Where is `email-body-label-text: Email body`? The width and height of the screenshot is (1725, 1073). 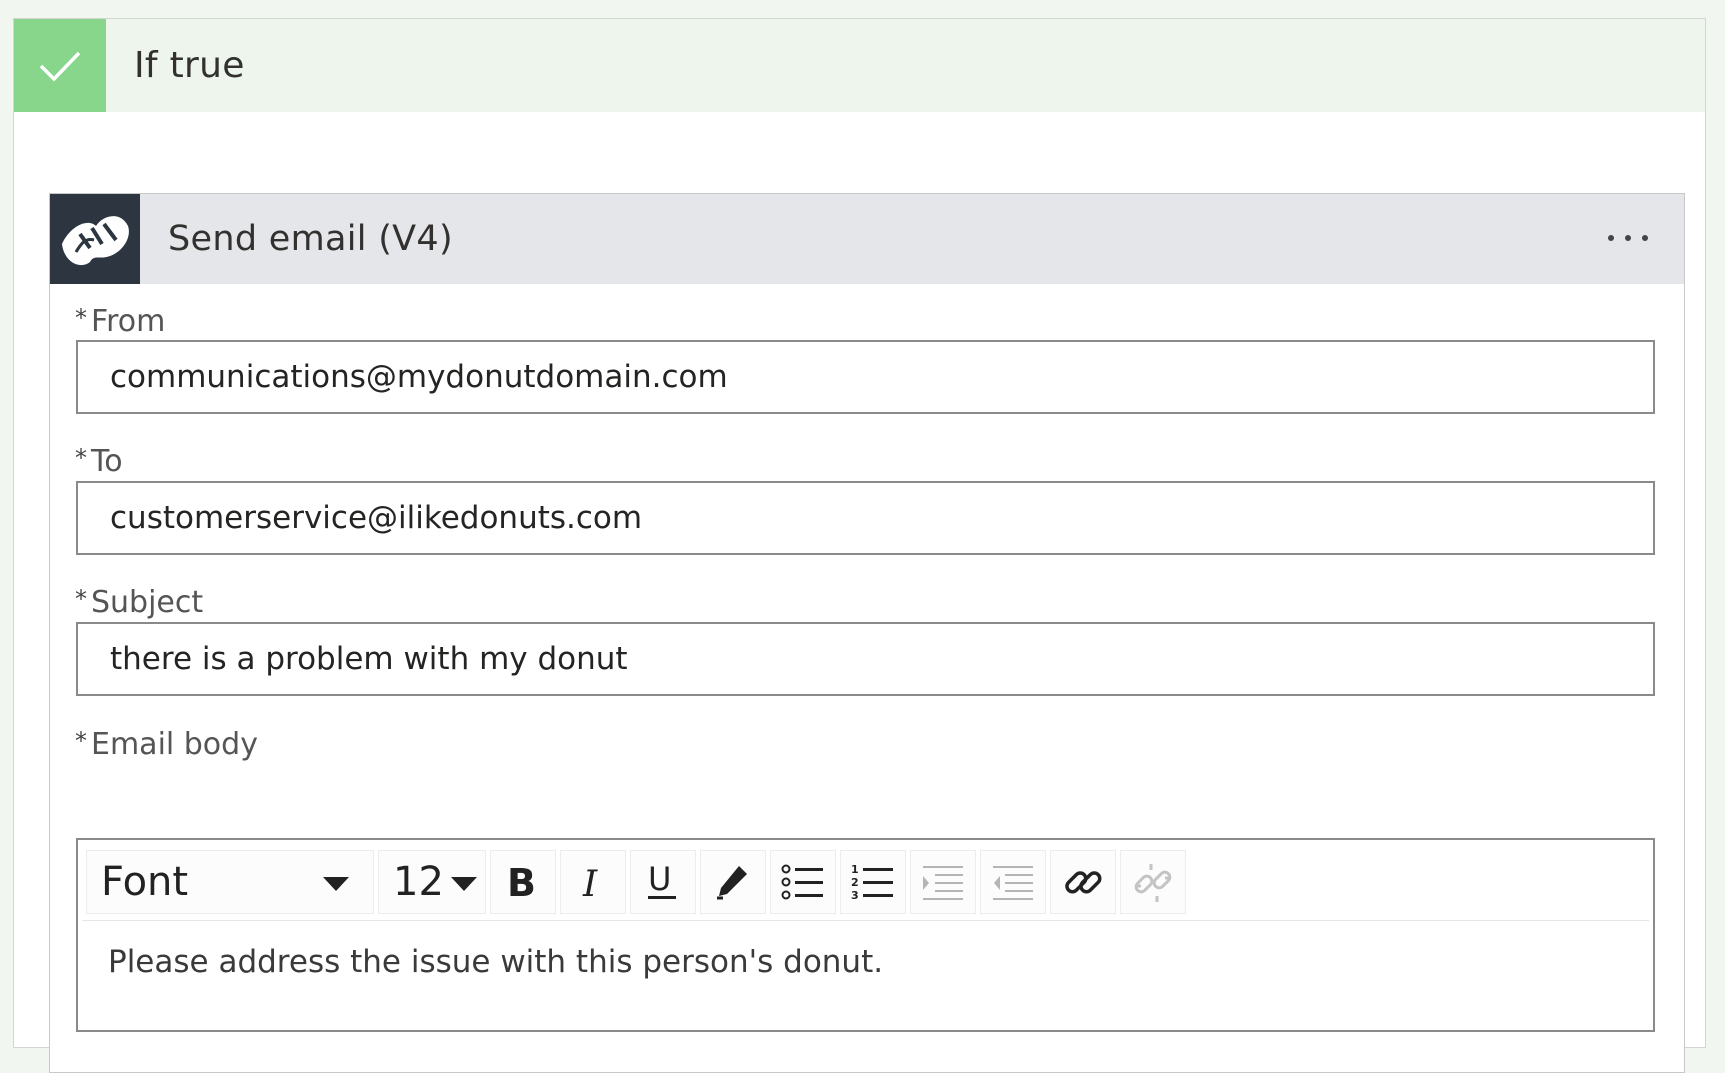 email-body-label-text: Email body is located at coordinates (174, 744).